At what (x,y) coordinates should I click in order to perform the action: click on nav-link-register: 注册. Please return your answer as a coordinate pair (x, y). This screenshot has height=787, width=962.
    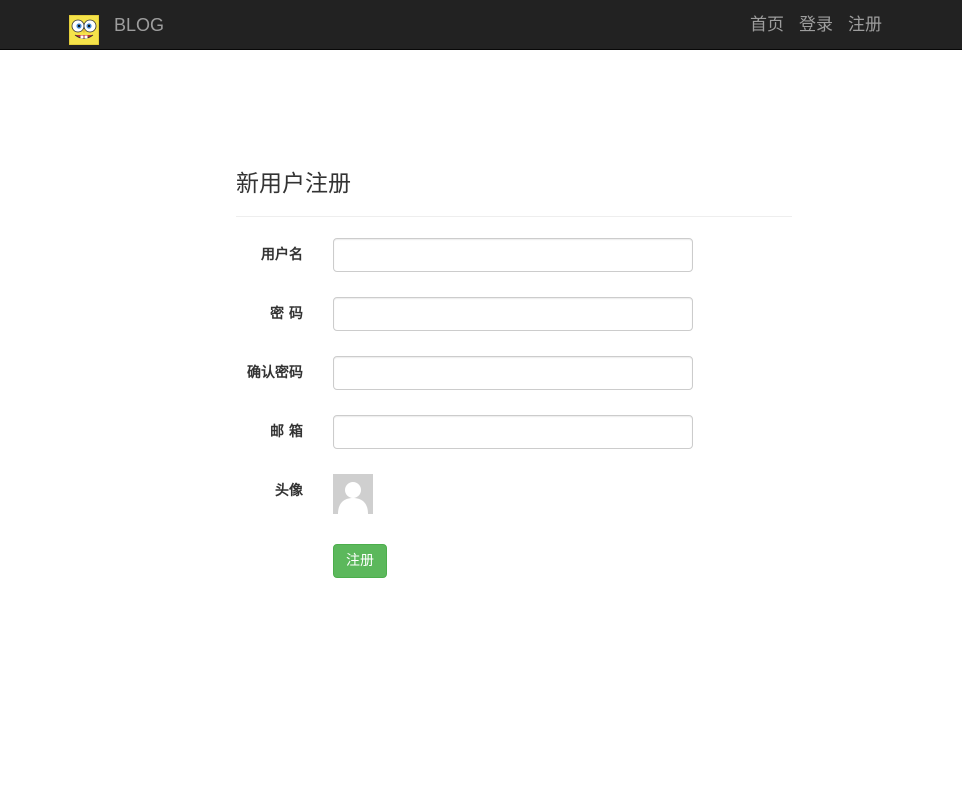
    Looking at the image, I should click on (865, 25).